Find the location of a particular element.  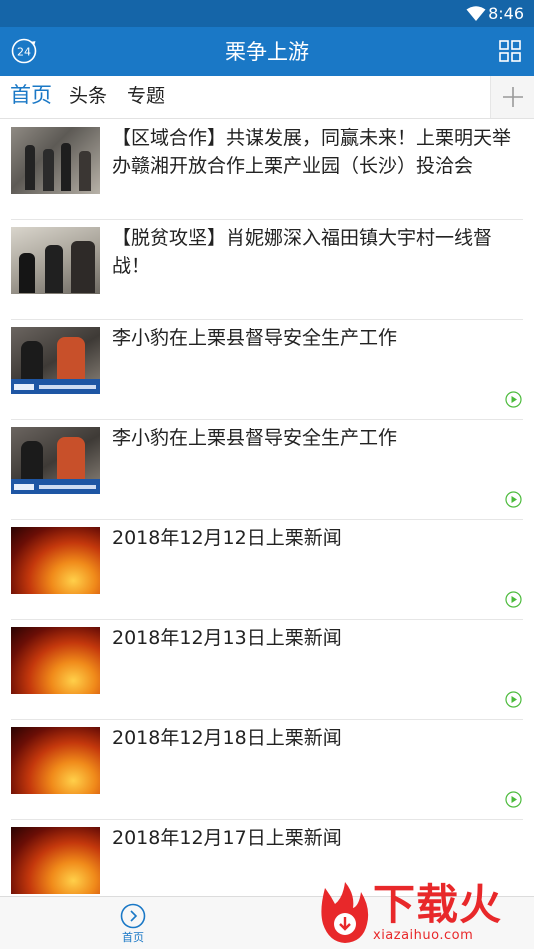

plus-icon is located at coordinates (513, 97).